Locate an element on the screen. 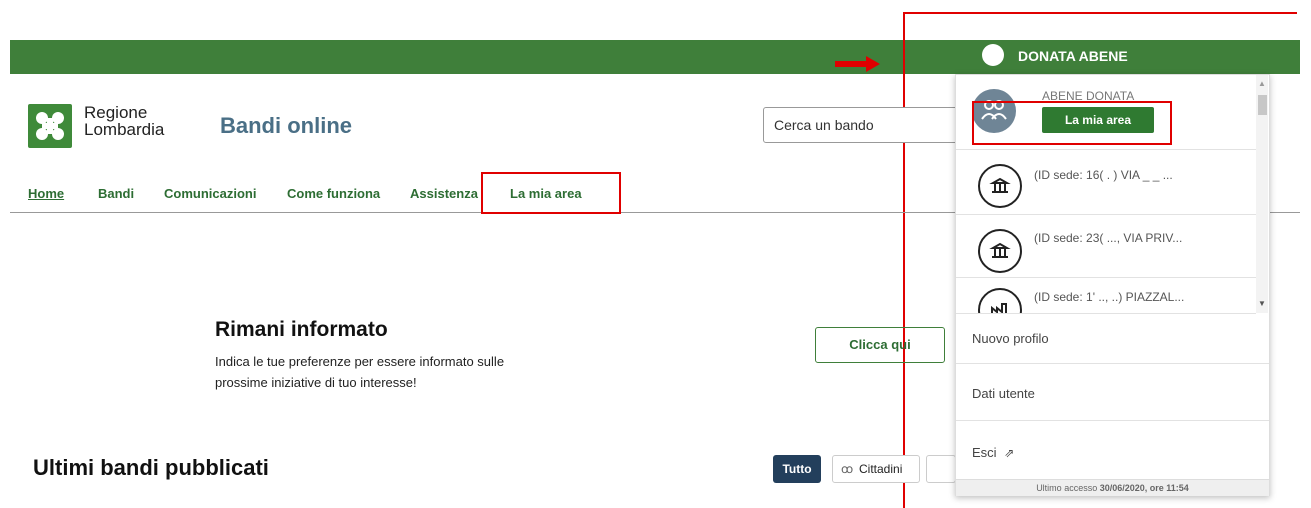  annotation-box-dropdown is located at coordinates (1072, 123).